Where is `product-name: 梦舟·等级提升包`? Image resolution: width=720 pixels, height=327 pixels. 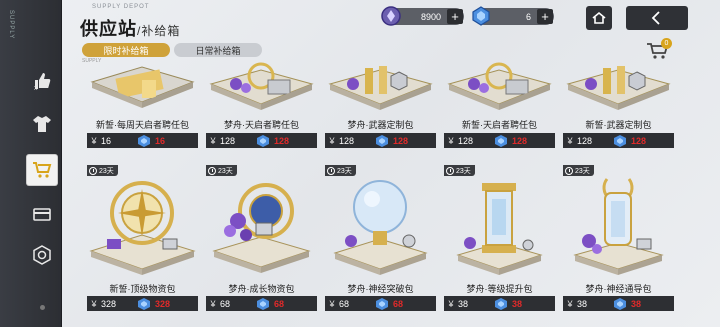 product-name: 梦舟·等级提升包 is located at coordinates (499, 289).